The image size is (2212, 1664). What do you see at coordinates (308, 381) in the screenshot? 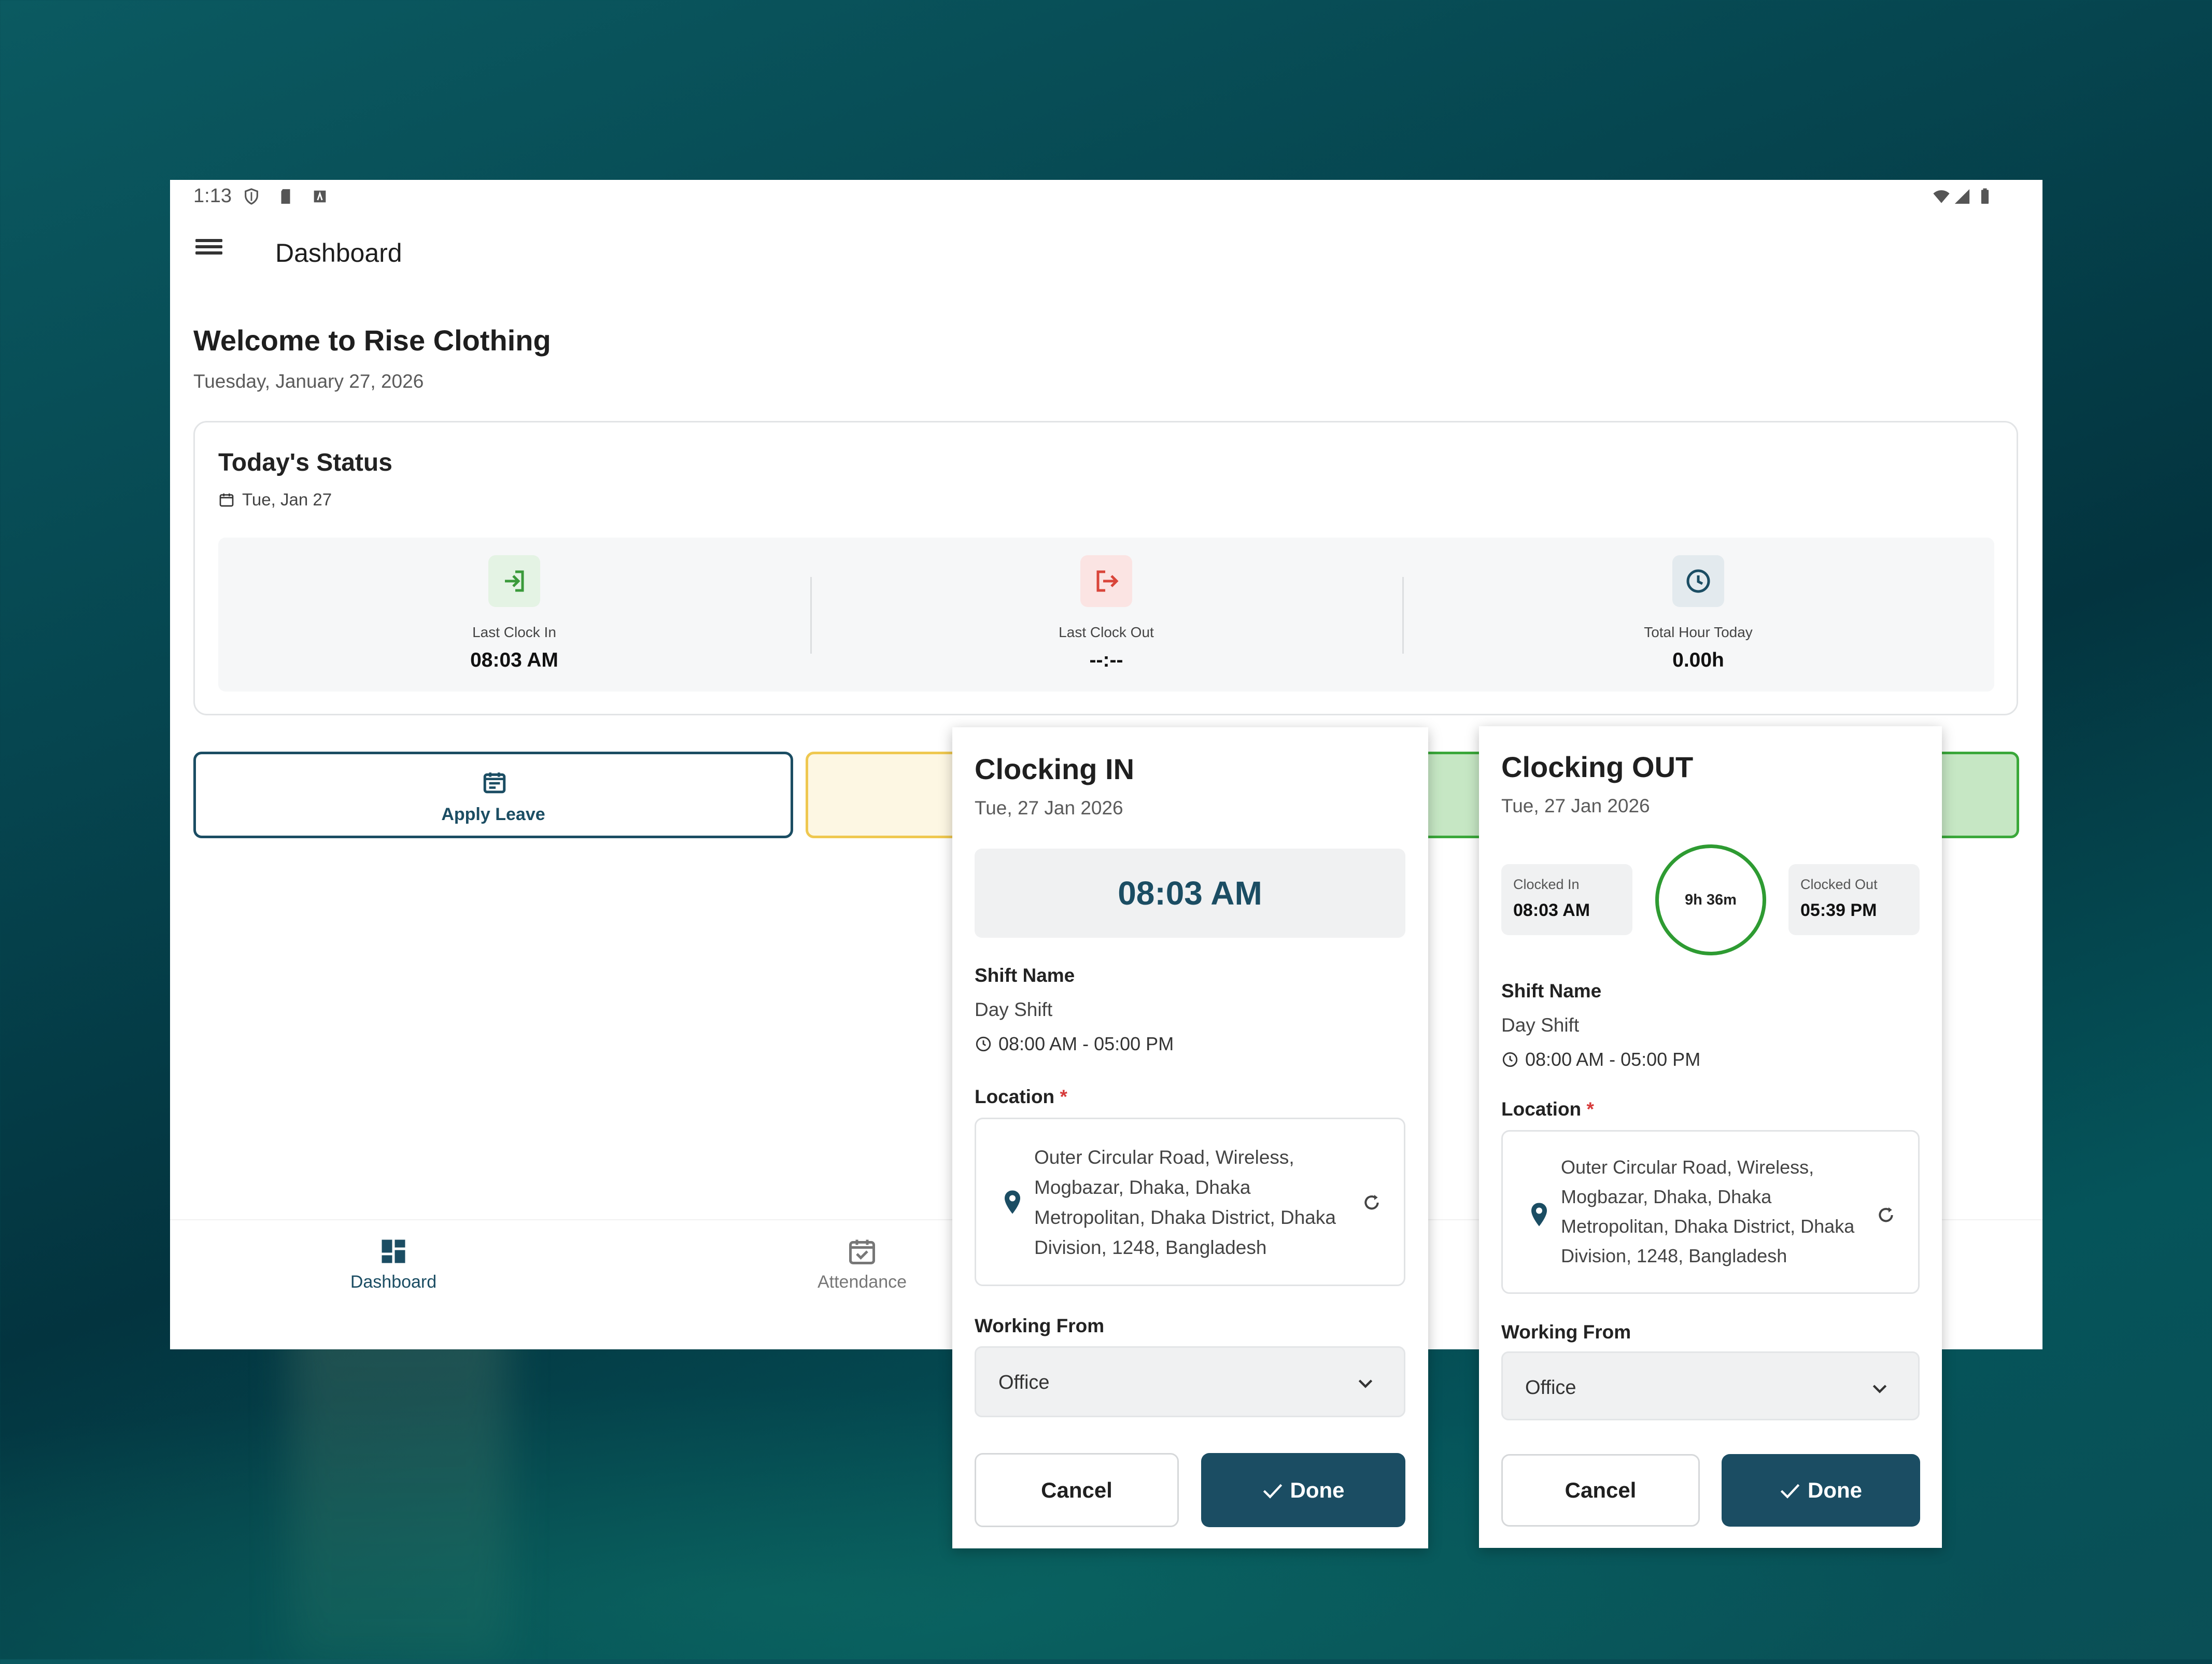
I see `current-date: Tuesday, January 27, 2026` at bounding box center [308, 381].